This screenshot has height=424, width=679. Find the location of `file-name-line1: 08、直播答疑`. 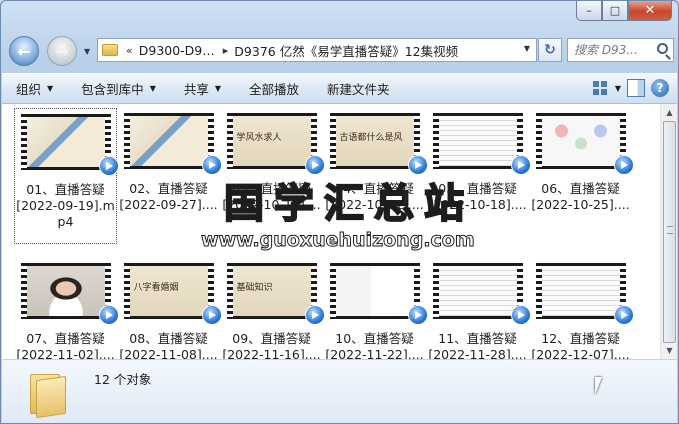

file-name-line1: 08、直播答疑 is located at coordinates (168, 338).